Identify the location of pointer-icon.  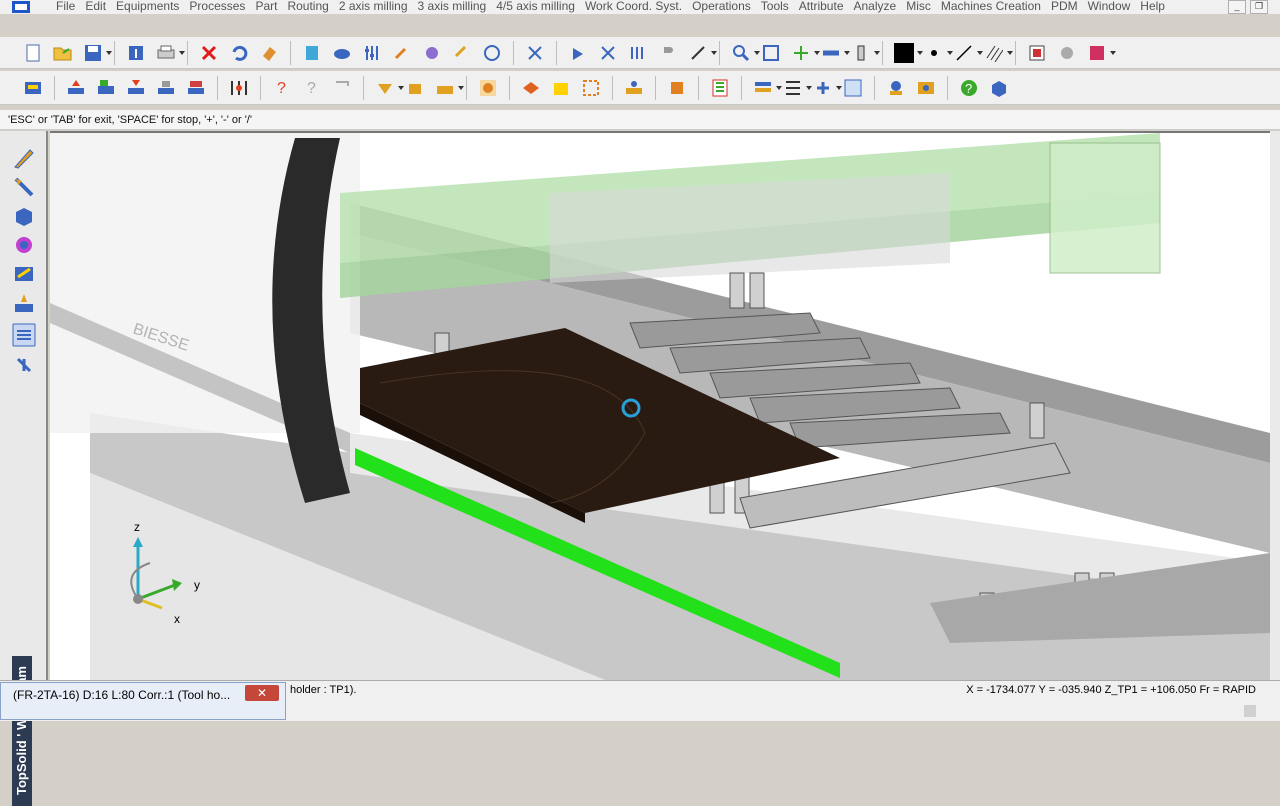
(449, 88).